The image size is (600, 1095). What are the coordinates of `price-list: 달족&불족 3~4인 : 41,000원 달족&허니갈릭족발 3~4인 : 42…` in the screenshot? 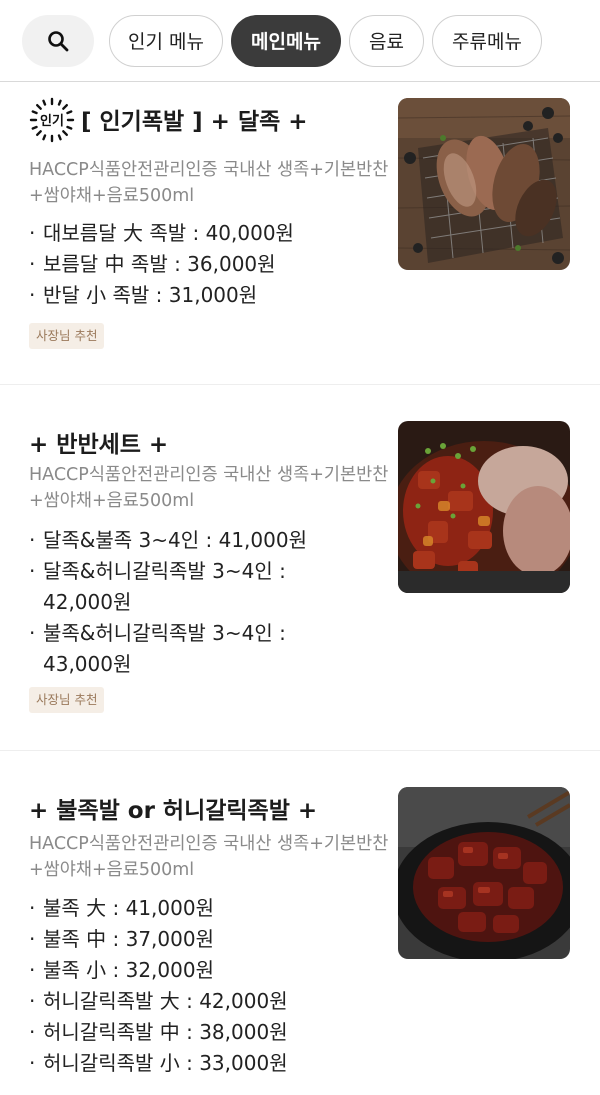 It's located at (179, 602).